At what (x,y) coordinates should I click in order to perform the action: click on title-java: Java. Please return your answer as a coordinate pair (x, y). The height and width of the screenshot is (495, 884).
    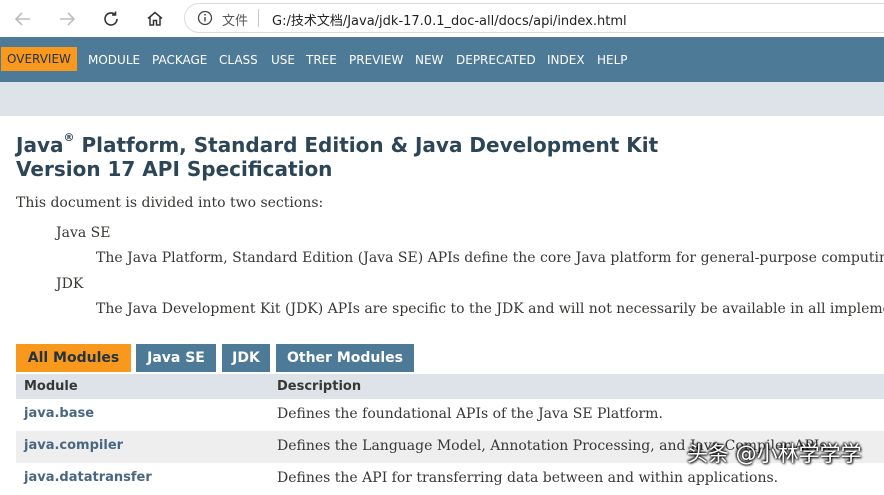
    Looking at the image, I should click on (40, 145).